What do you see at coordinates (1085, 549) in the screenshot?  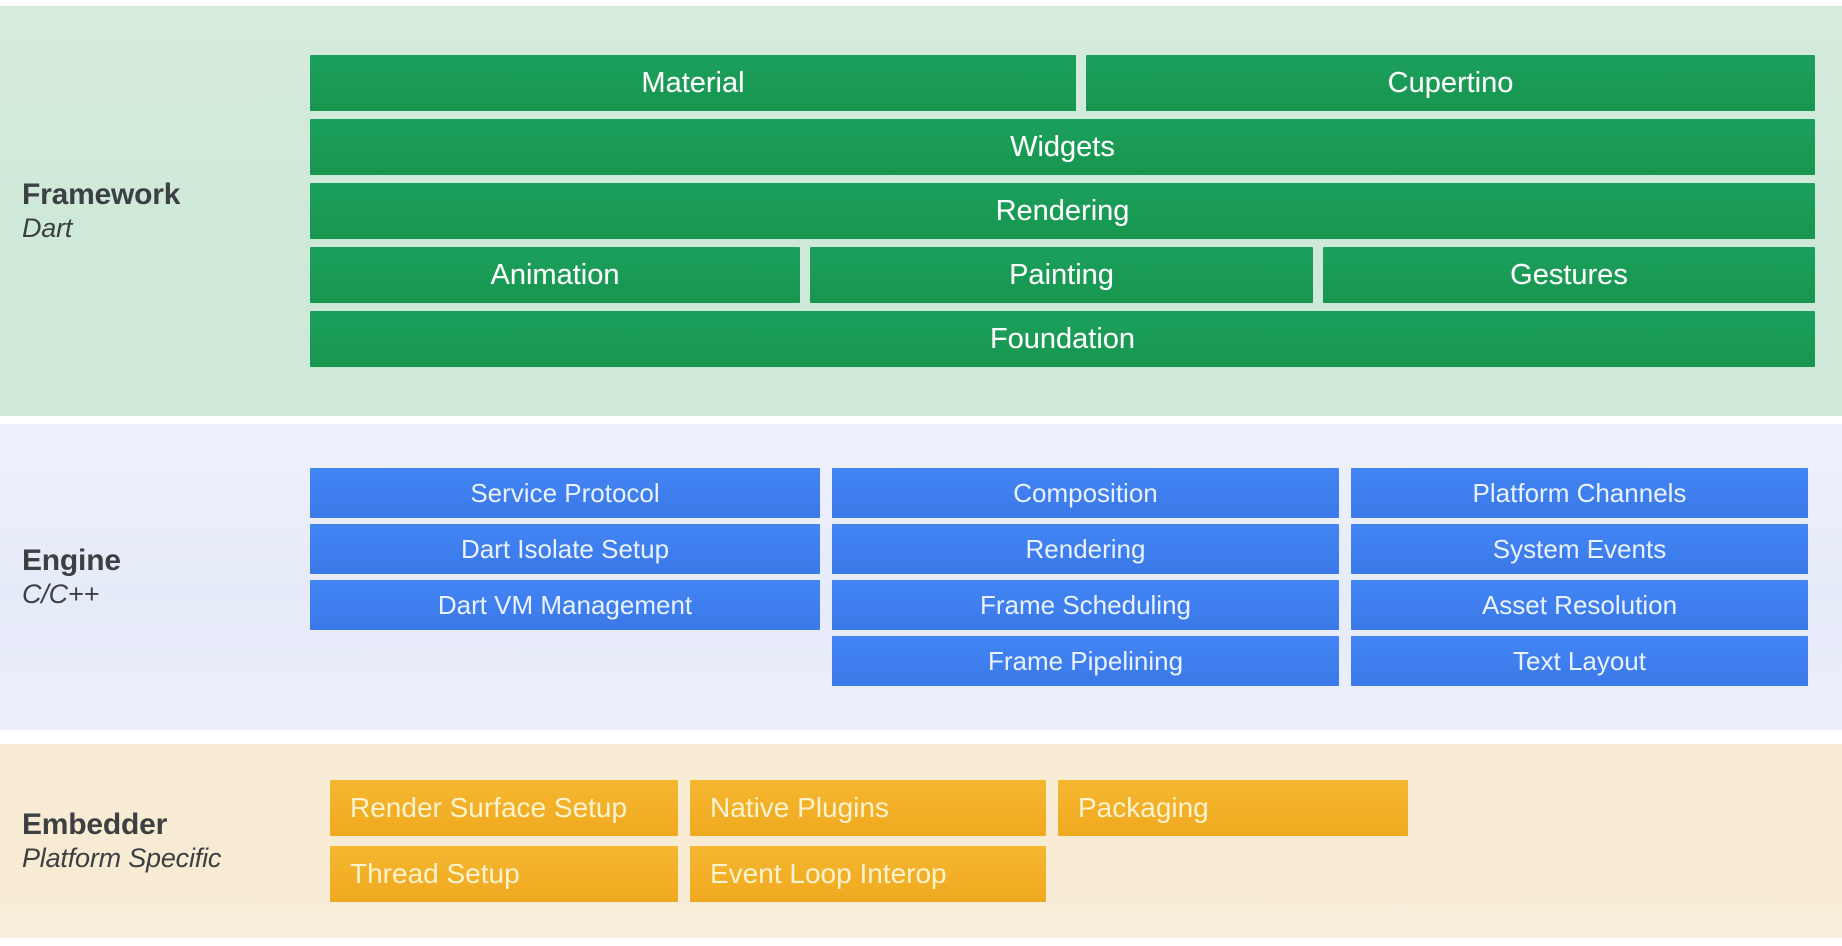 I see `block-rendering-engine: Rendering` at bounding box center [1085, 549].